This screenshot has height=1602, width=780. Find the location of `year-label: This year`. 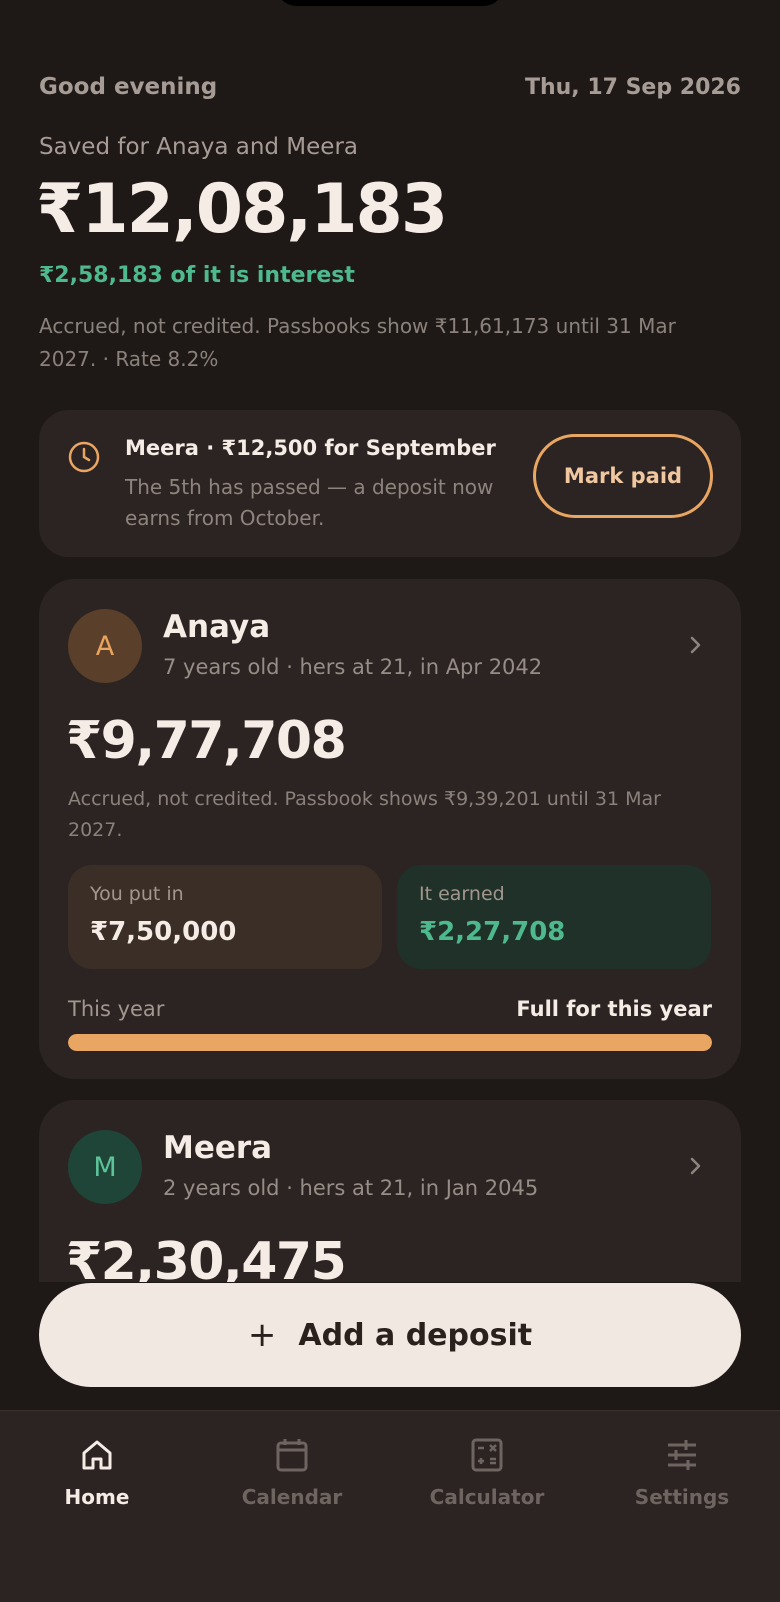

year-label: This year is located at coordinates (116, 1009).